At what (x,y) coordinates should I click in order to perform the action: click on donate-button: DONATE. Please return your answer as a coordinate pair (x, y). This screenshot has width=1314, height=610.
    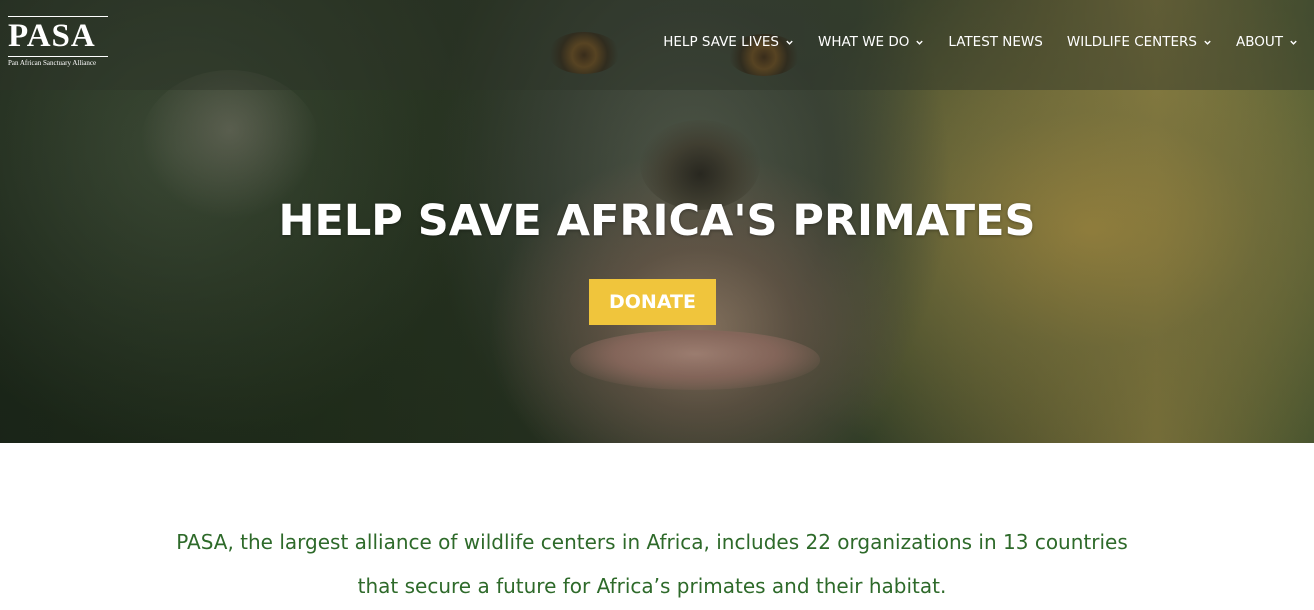
    Looking at the image, I should click on (652, 302).